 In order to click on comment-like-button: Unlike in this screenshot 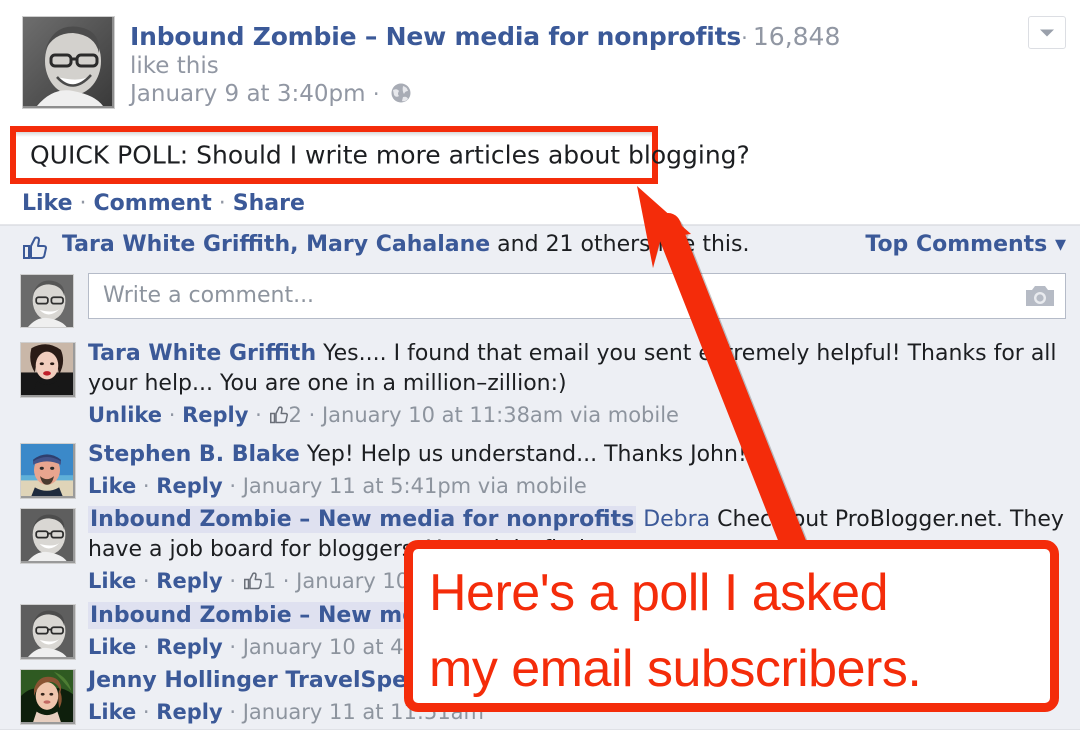, I will do `click(125, 415)`.